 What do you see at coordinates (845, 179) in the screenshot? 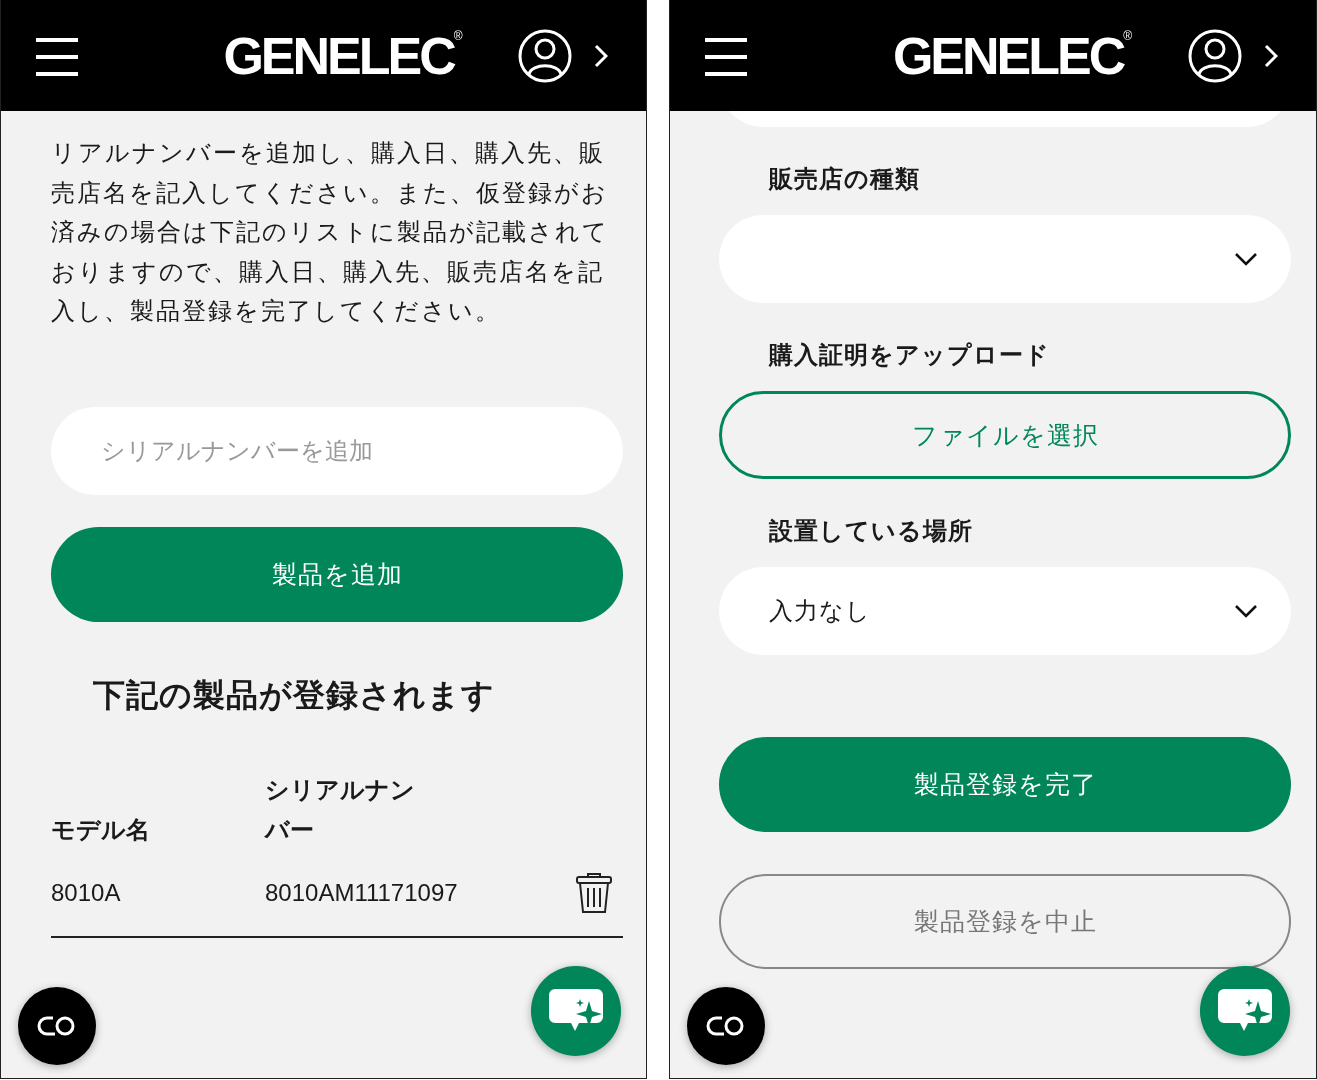
I see `field-label: 販売店の種類` at bounding box center [845, 179].